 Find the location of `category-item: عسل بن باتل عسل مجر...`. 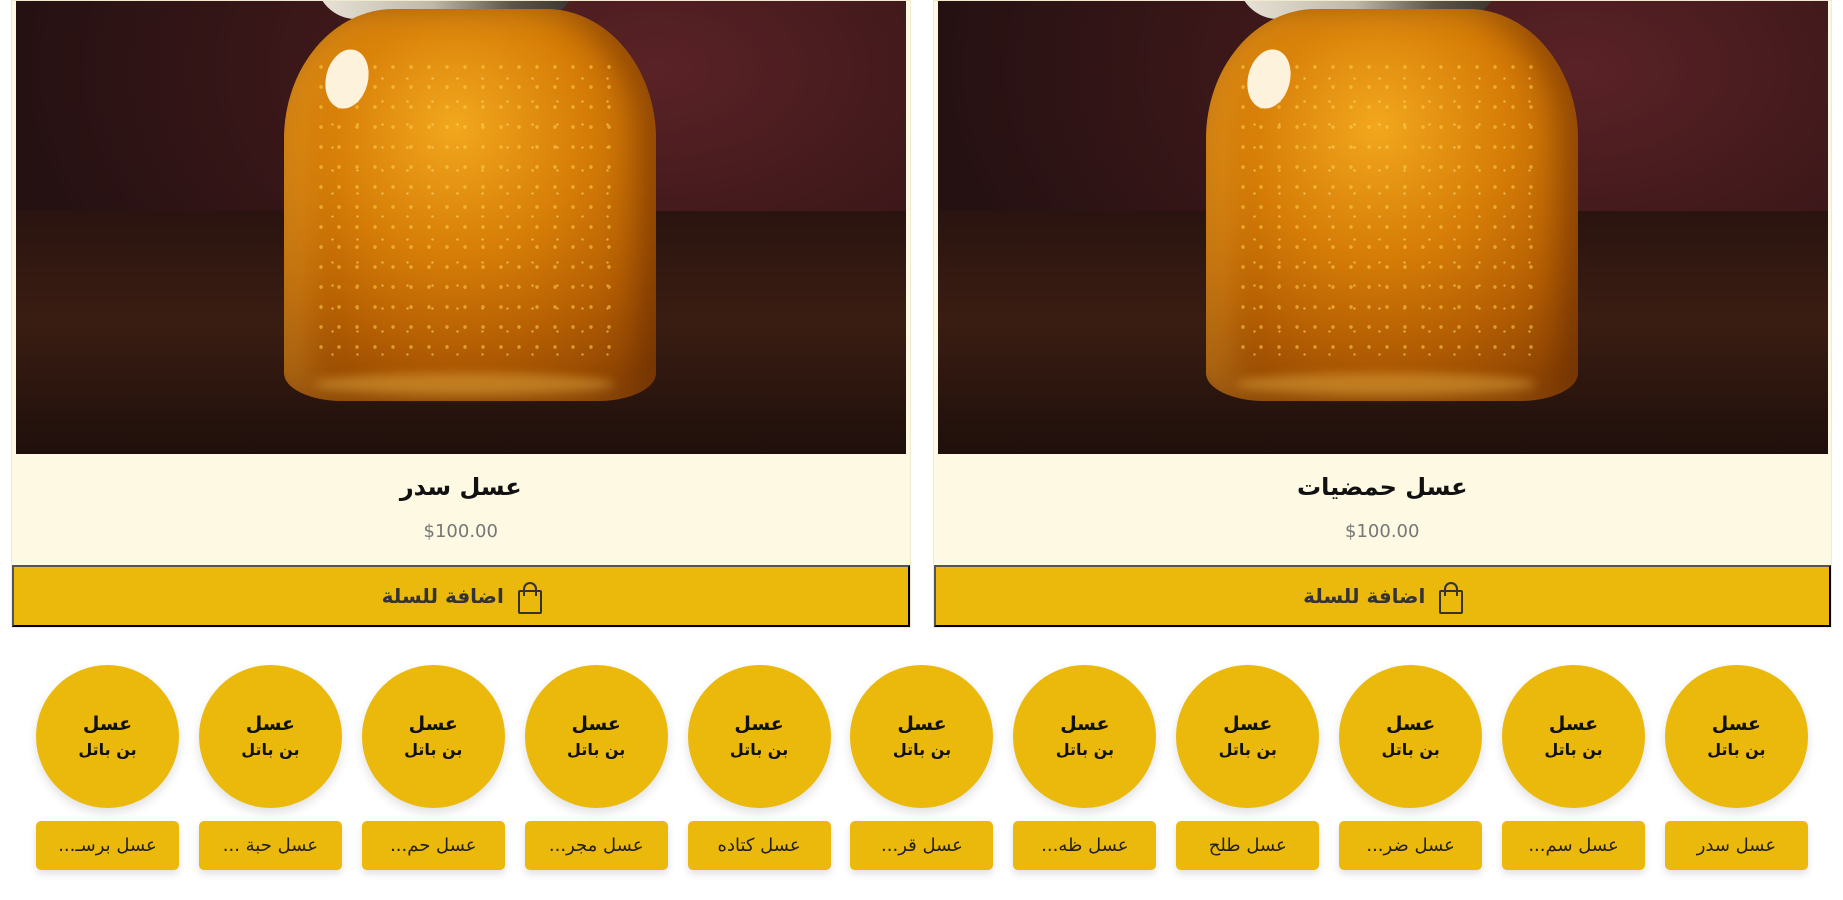

category-item: عسل بن باتل عسل مجر... is located at coordinates (596, 767).